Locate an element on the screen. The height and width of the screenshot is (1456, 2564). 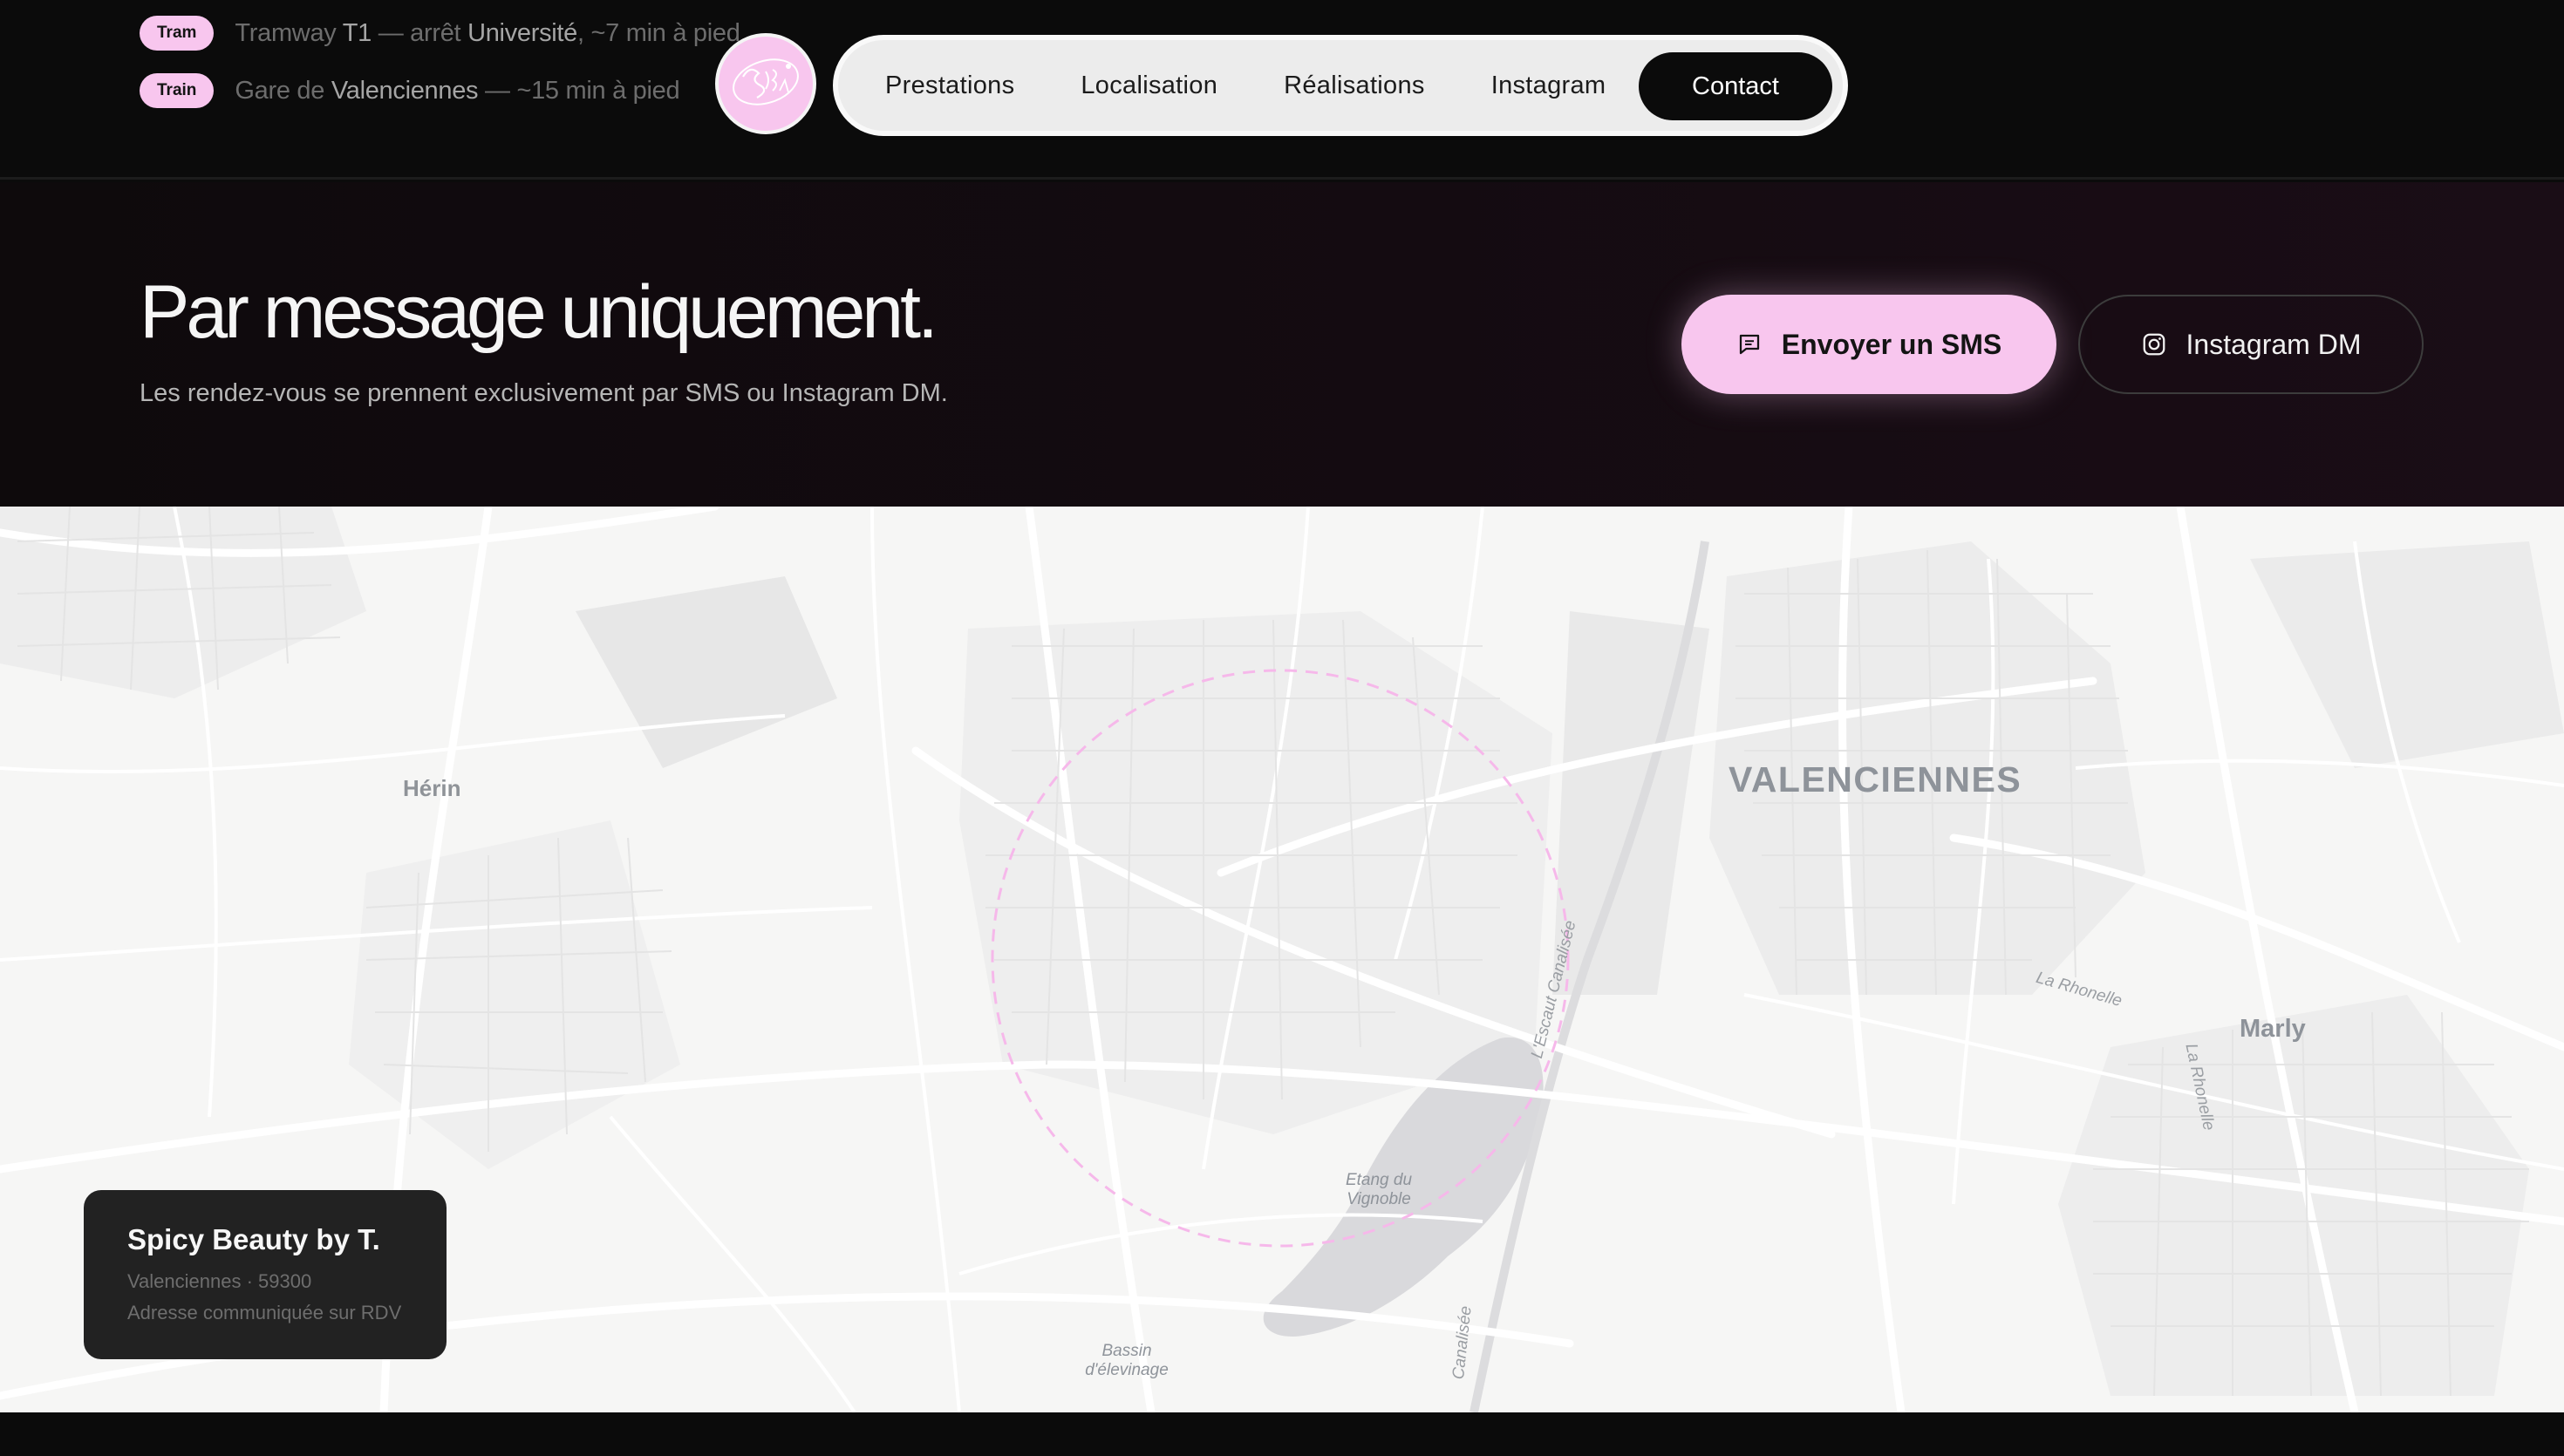
instagram-icon is located at coordinates (2154, 344).